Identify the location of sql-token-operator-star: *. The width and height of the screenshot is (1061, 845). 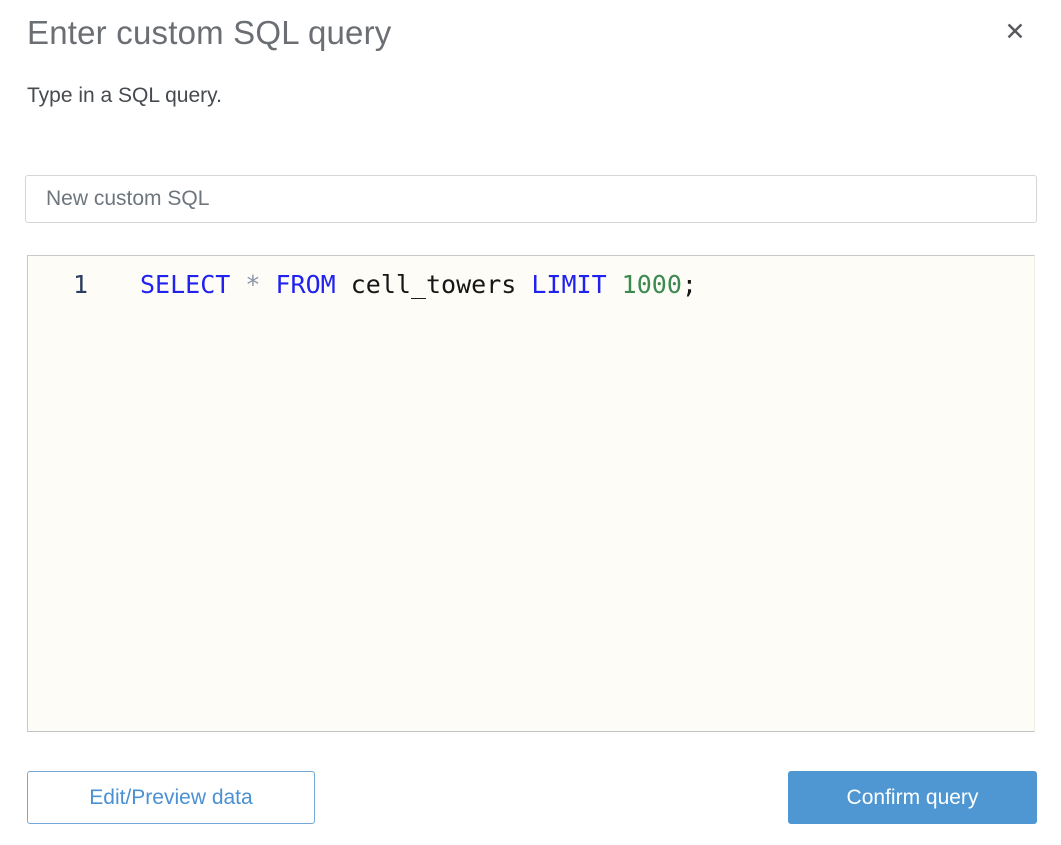
(260, 284).